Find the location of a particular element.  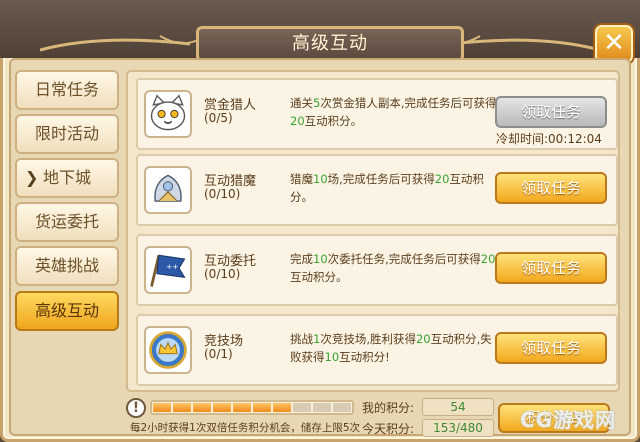

nav-label: 高级互动 is located at coordinates (66, 310).